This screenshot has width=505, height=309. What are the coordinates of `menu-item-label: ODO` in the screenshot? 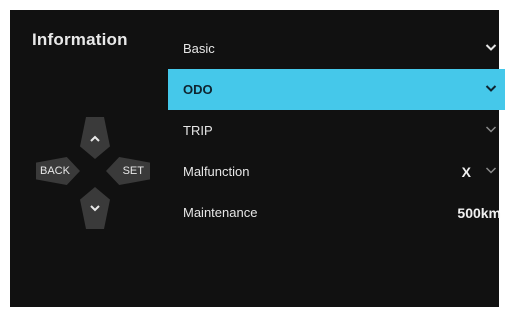 It's located at (198, 89).